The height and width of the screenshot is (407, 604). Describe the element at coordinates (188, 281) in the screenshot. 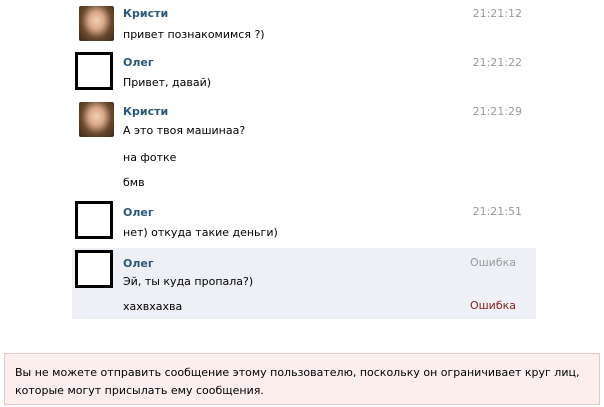

I see `message-text: Эй, ты куда пропала?)` at that location.